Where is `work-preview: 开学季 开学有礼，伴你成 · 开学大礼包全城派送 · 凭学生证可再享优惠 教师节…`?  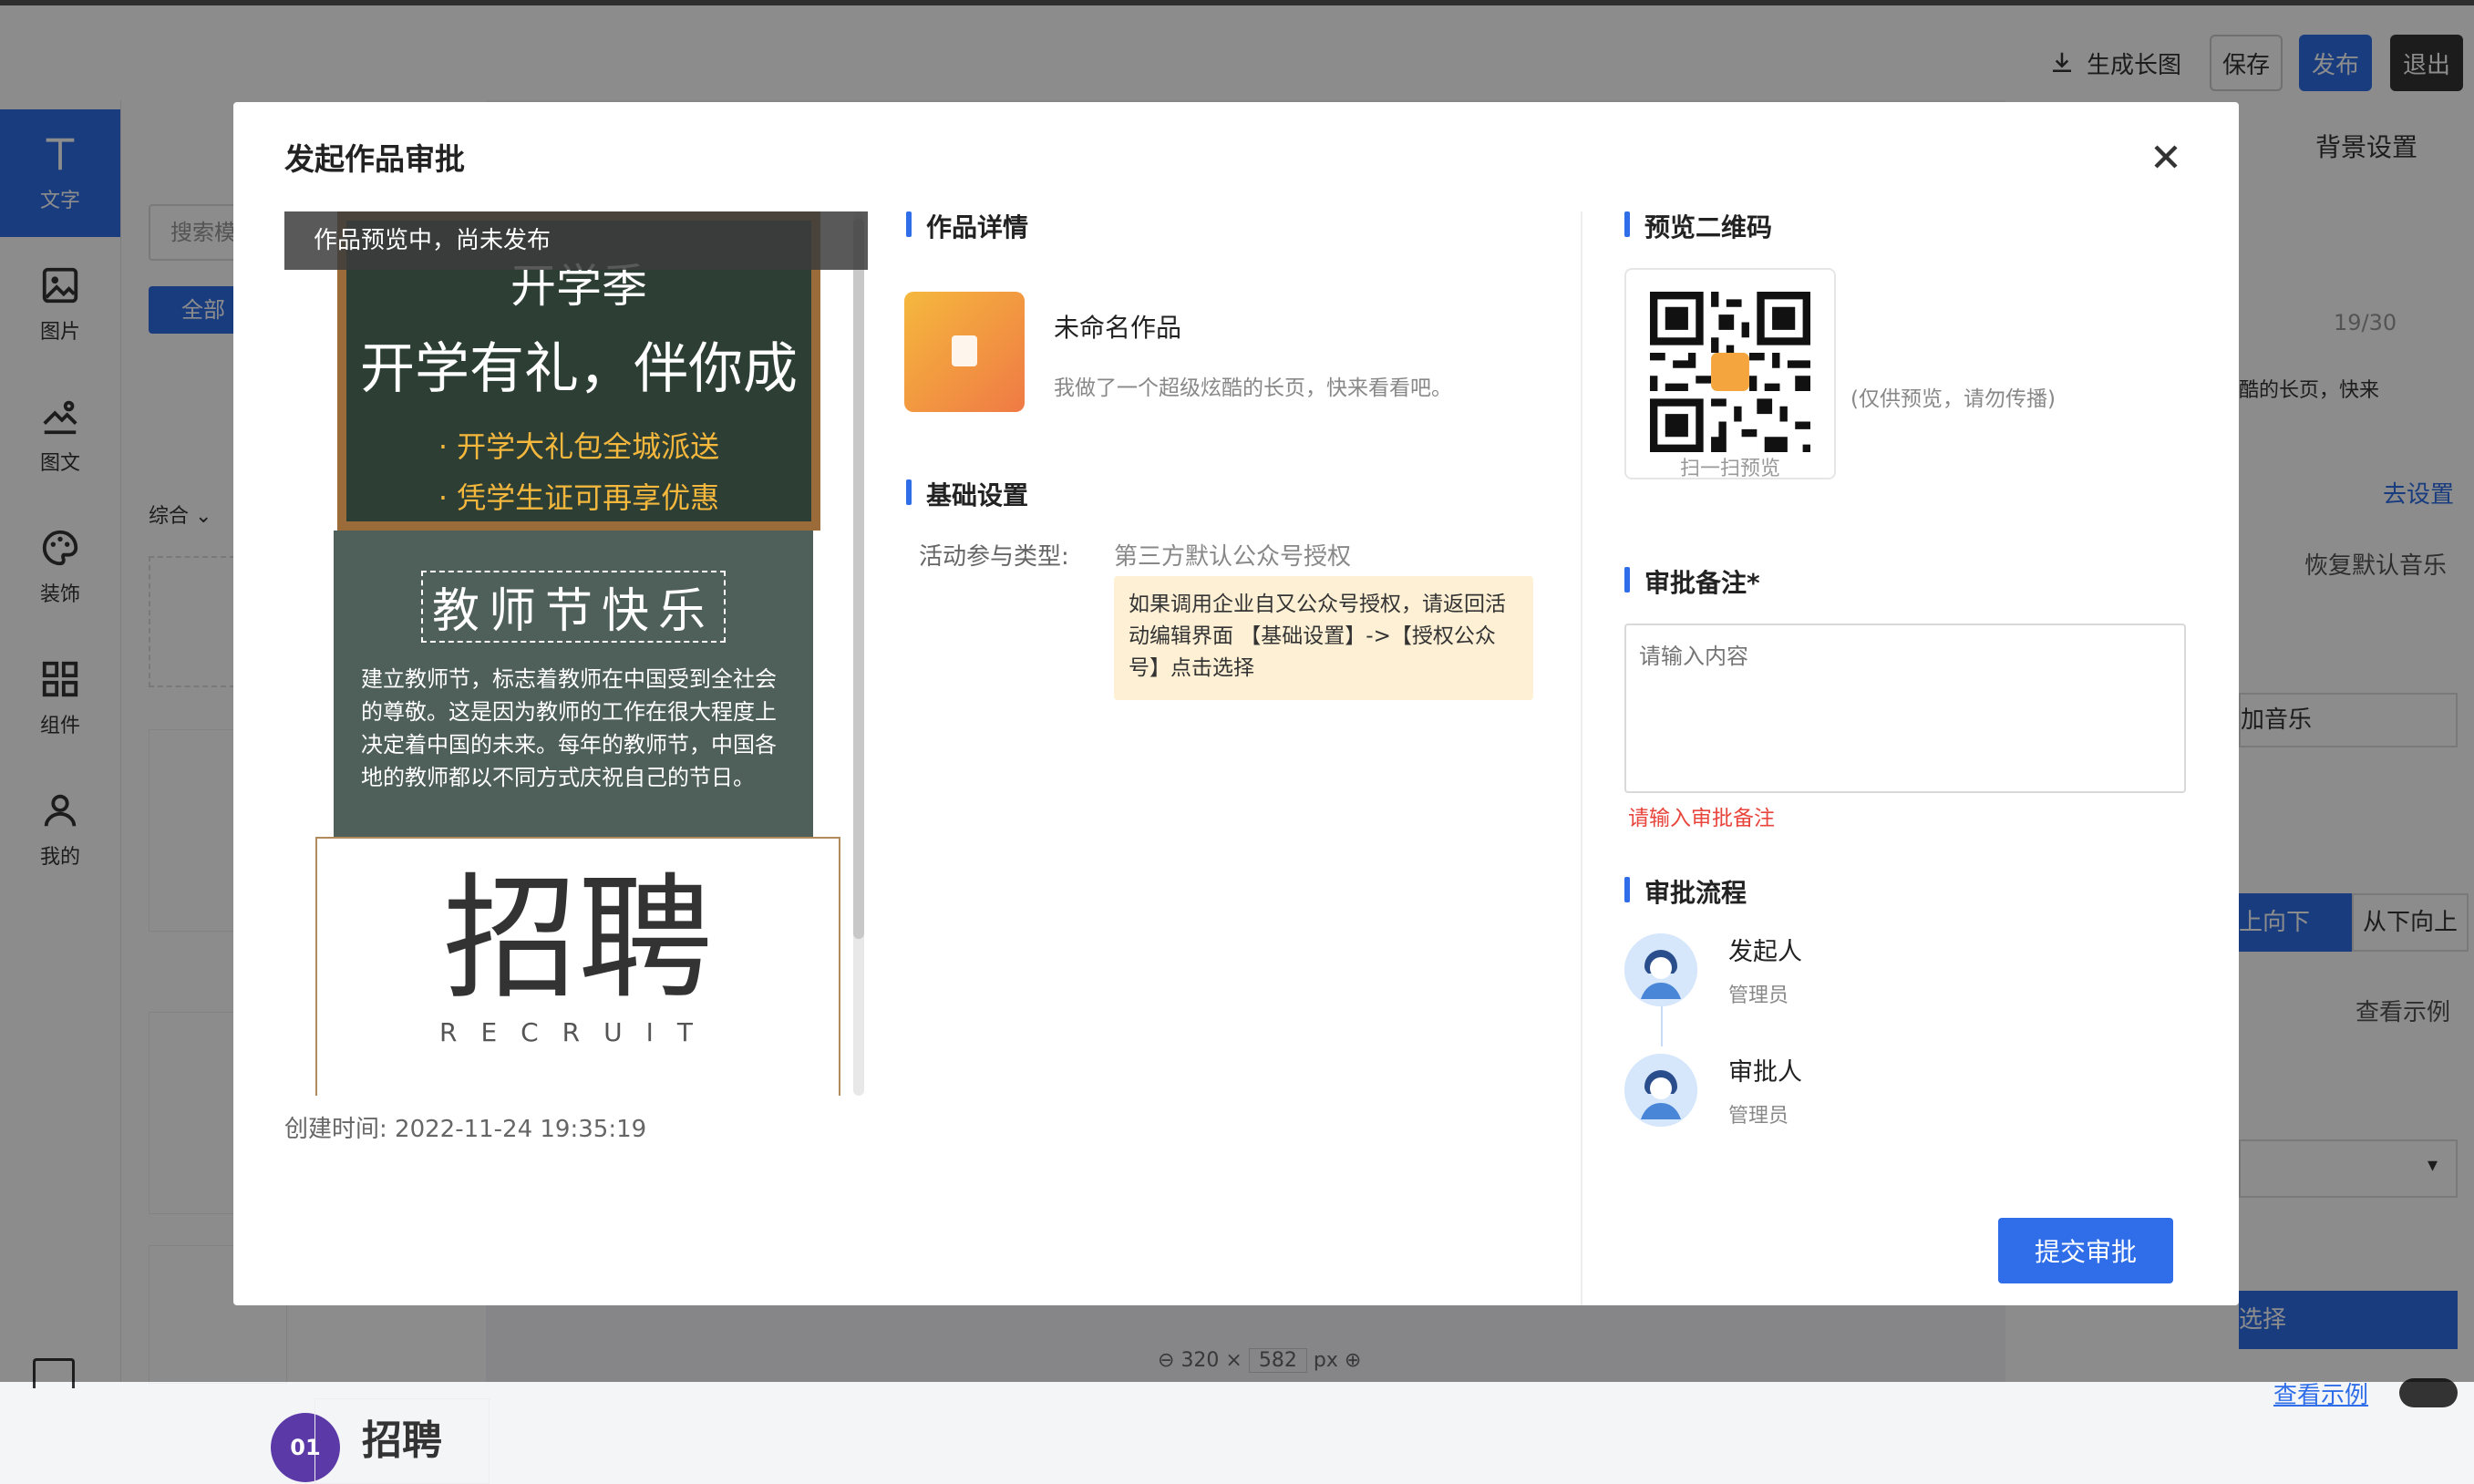 work-preview: 开学季 开学有礼，伴你成 · 开学大礼包全城派送 · 凭学生证可再享优惠 教师节… is located at coordinates (576, 653).